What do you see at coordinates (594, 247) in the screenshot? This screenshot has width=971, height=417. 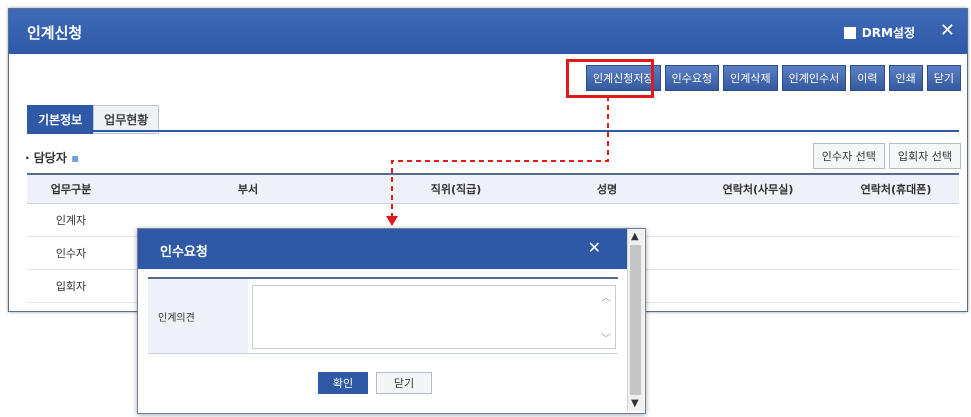 I see `dialog-close-icon: ✕` at bounding box center [594, 247].